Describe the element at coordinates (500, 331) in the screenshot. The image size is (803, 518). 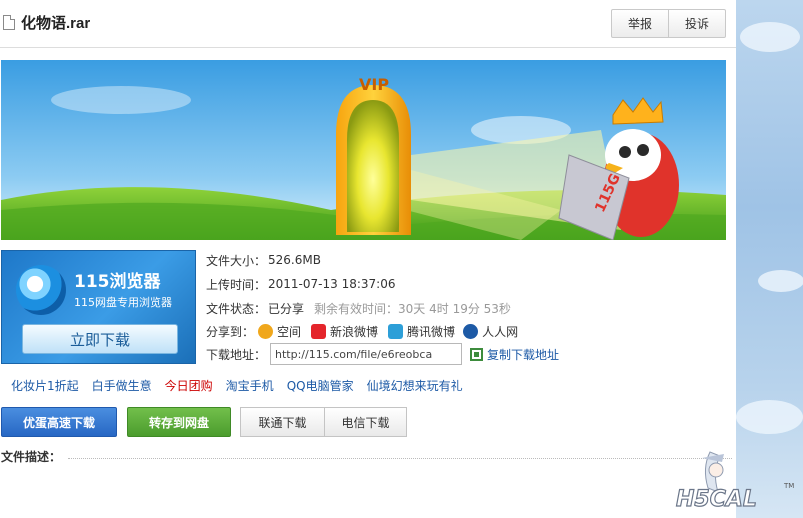
I see `share-renren-label: 人人网` at that location.